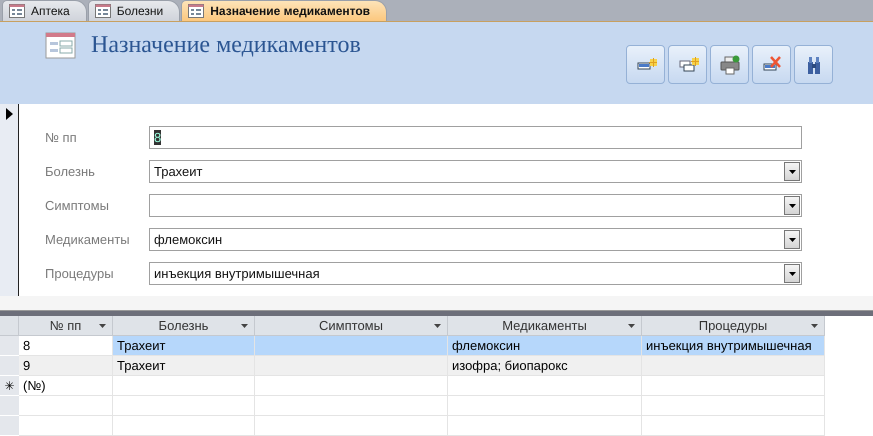  What do you see at coordinates (66, 366) in the screenshot?
I see `table-cell: 9` at bounding box center [66, 366].